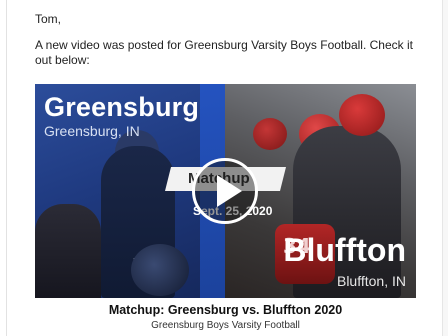 This screenshot has height=336, width=448. What do you see at coordinates (122, 107) in the screenshot?
I see `home-team-name: Greensburg` at bounding box center [122, 107].